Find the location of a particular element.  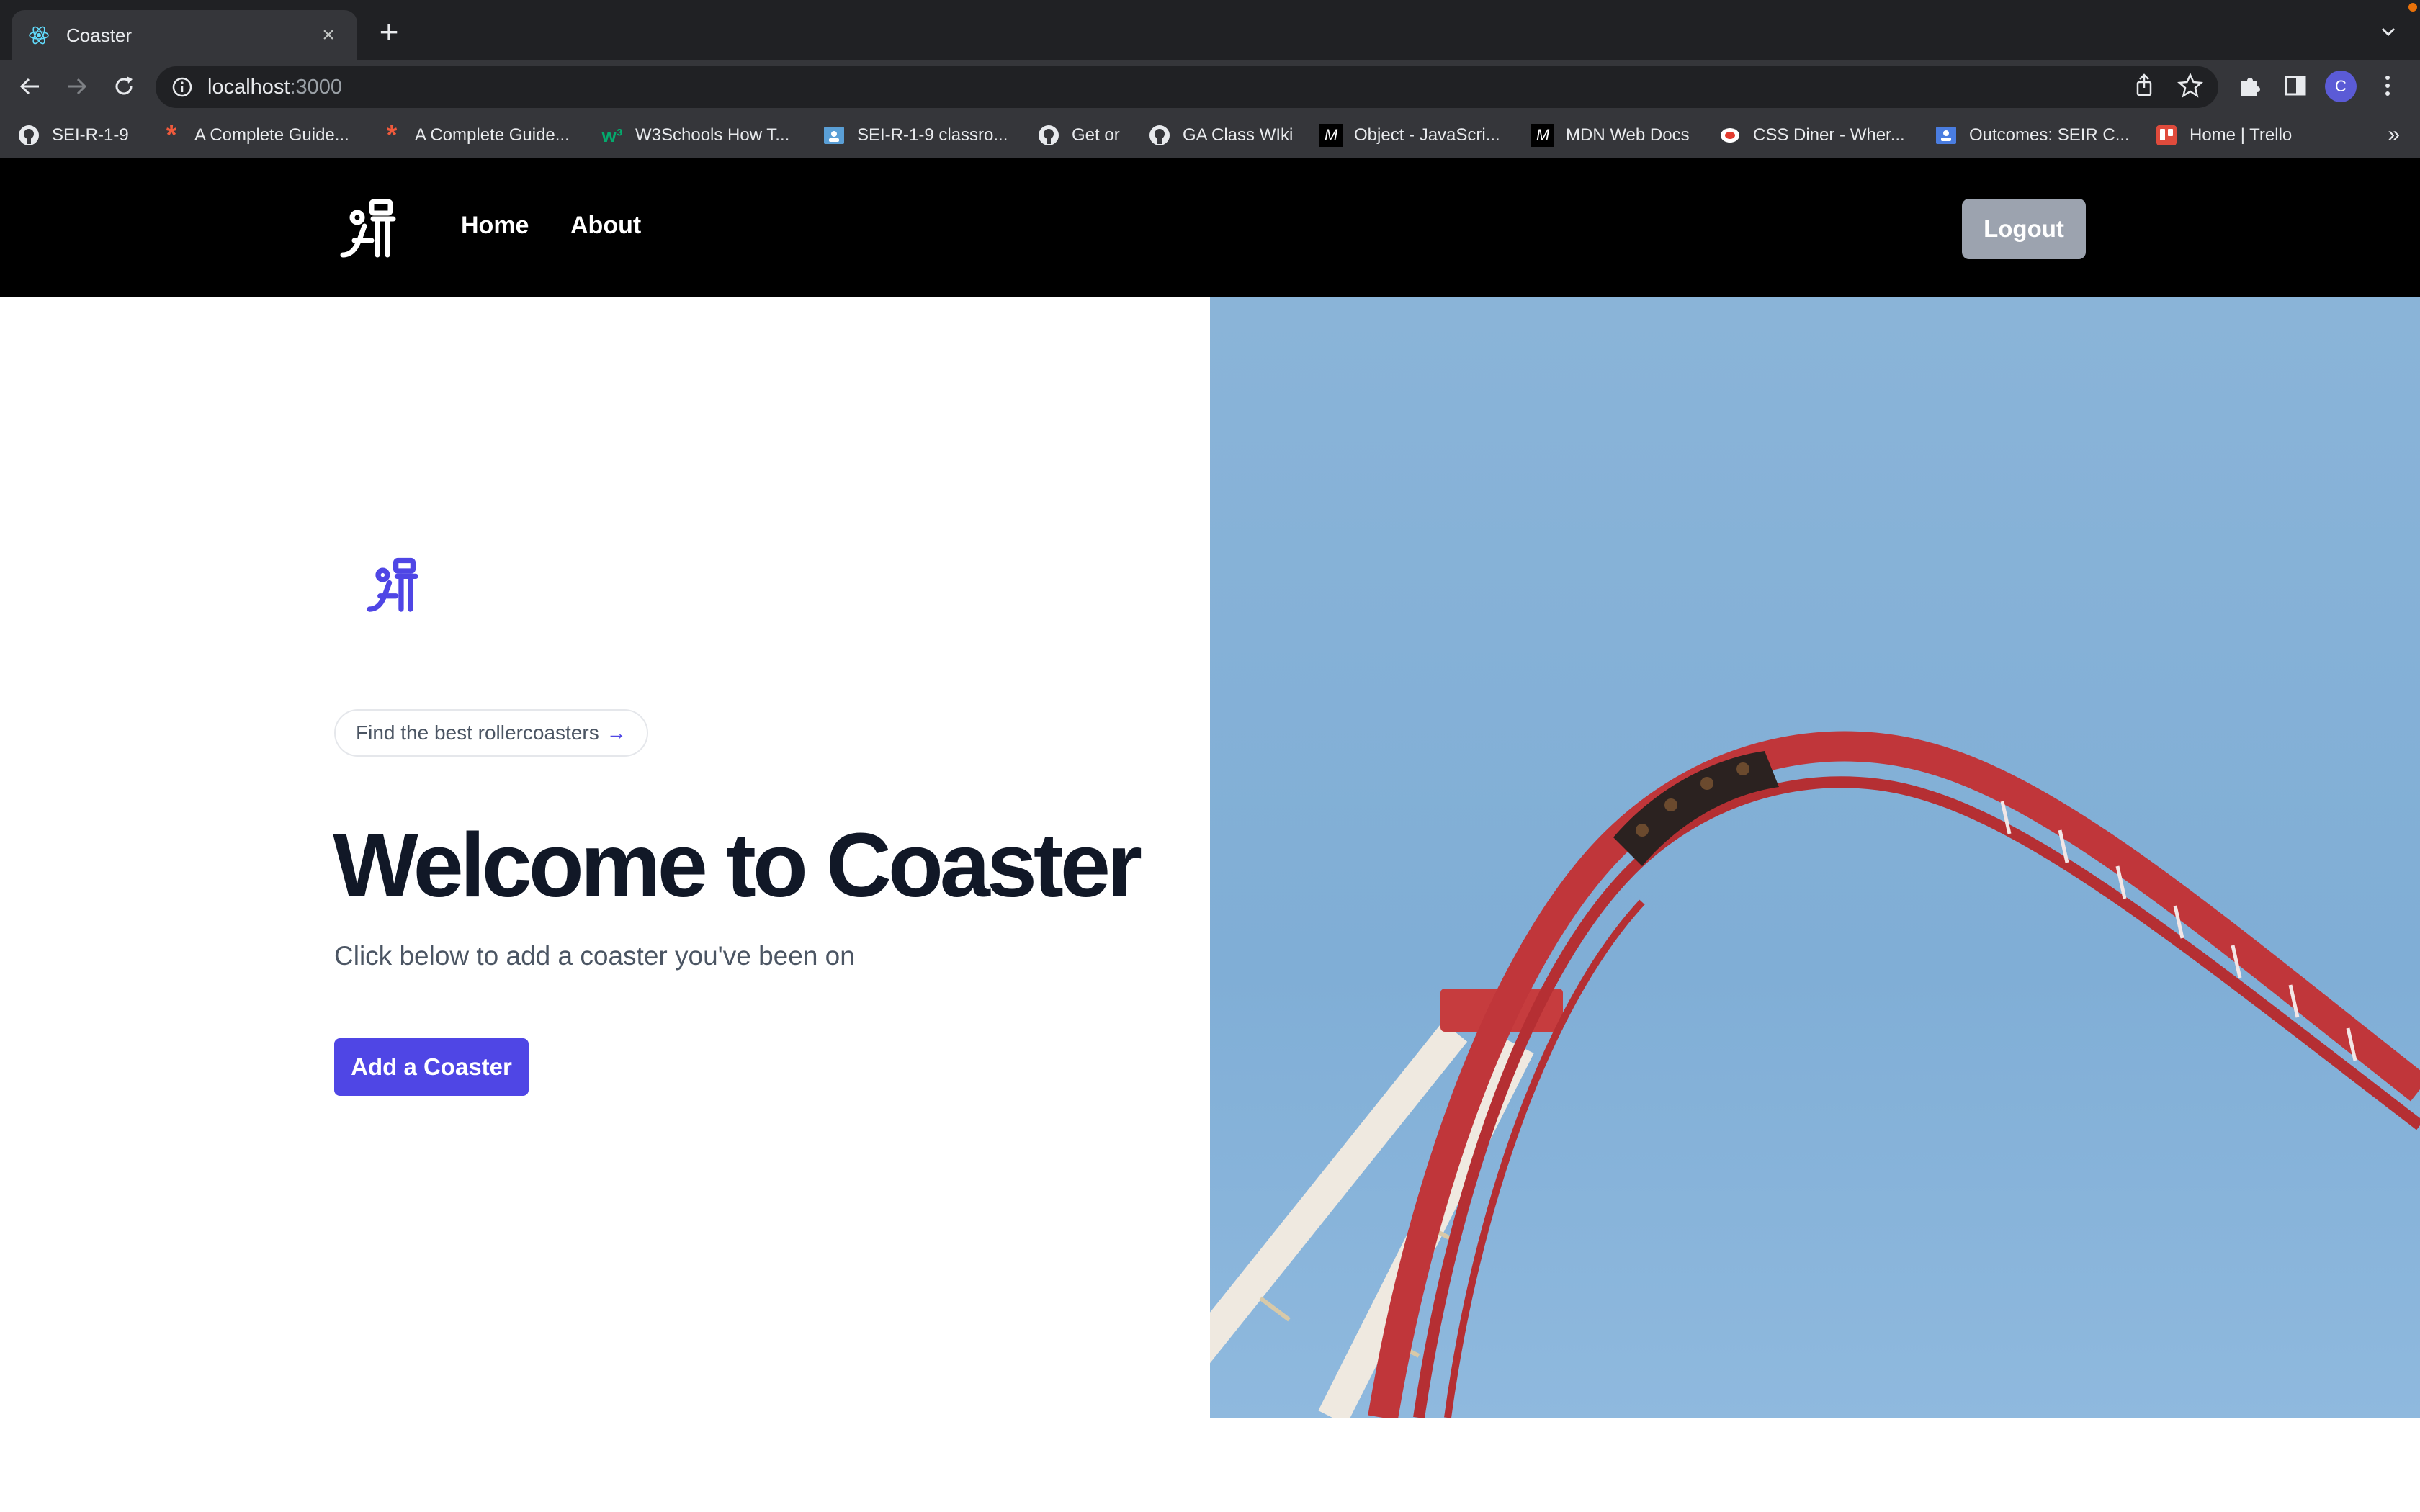

chevron-down-icon is located at coordinates (2388, 31).